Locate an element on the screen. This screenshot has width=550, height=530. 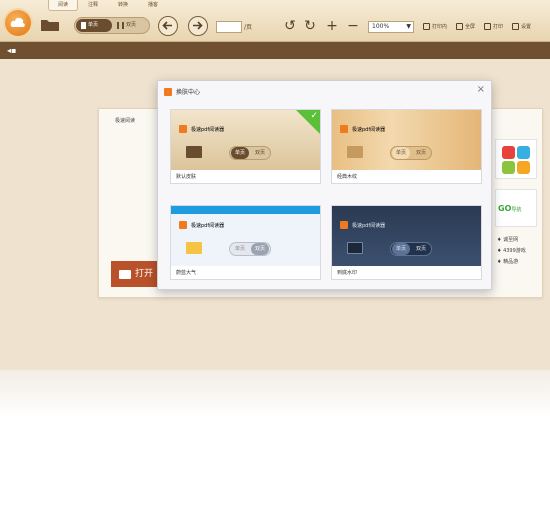
menu-tabs: 阅读 注释 转换 播客 is located at coordinates (108, 5).